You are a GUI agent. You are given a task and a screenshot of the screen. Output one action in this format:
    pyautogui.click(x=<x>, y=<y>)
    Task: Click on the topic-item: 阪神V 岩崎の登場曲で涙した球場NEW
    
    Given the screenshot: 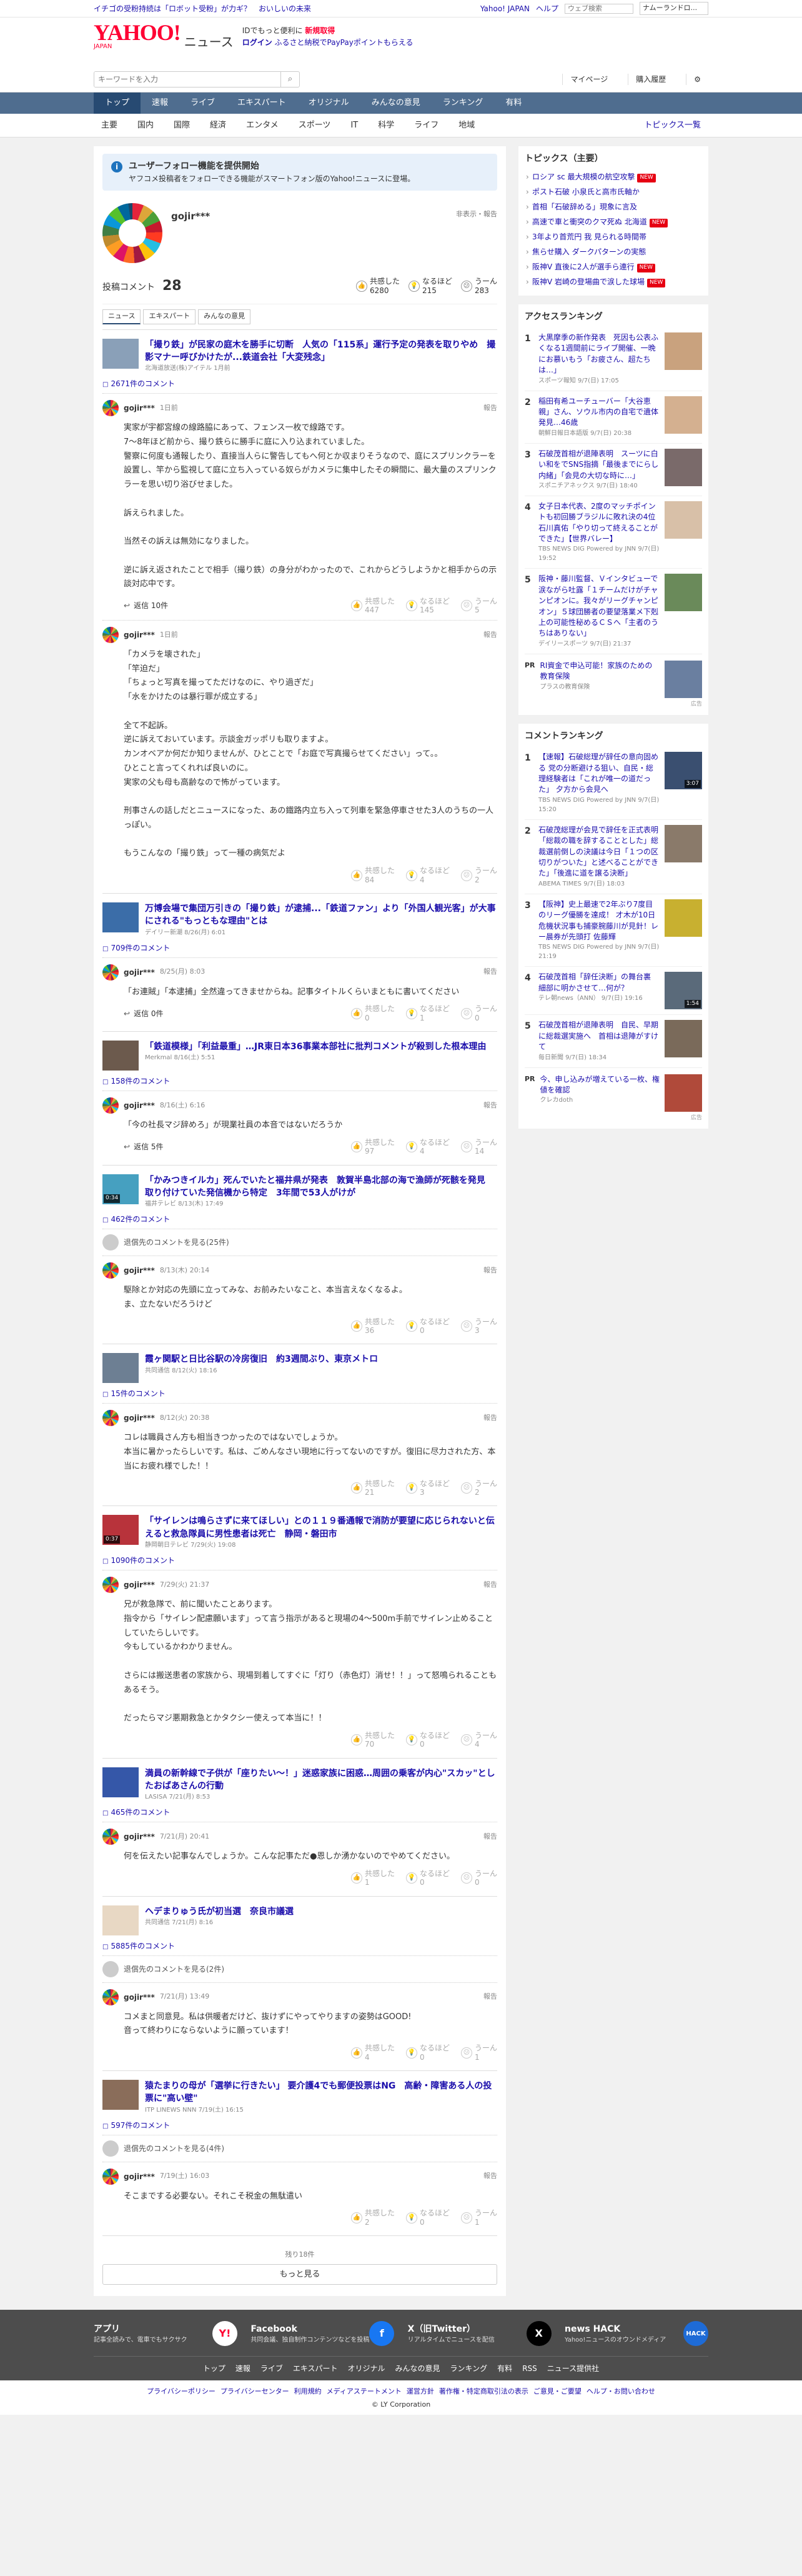 What is the action you would take?
    pyautogui.click(x=613, y=281)
    